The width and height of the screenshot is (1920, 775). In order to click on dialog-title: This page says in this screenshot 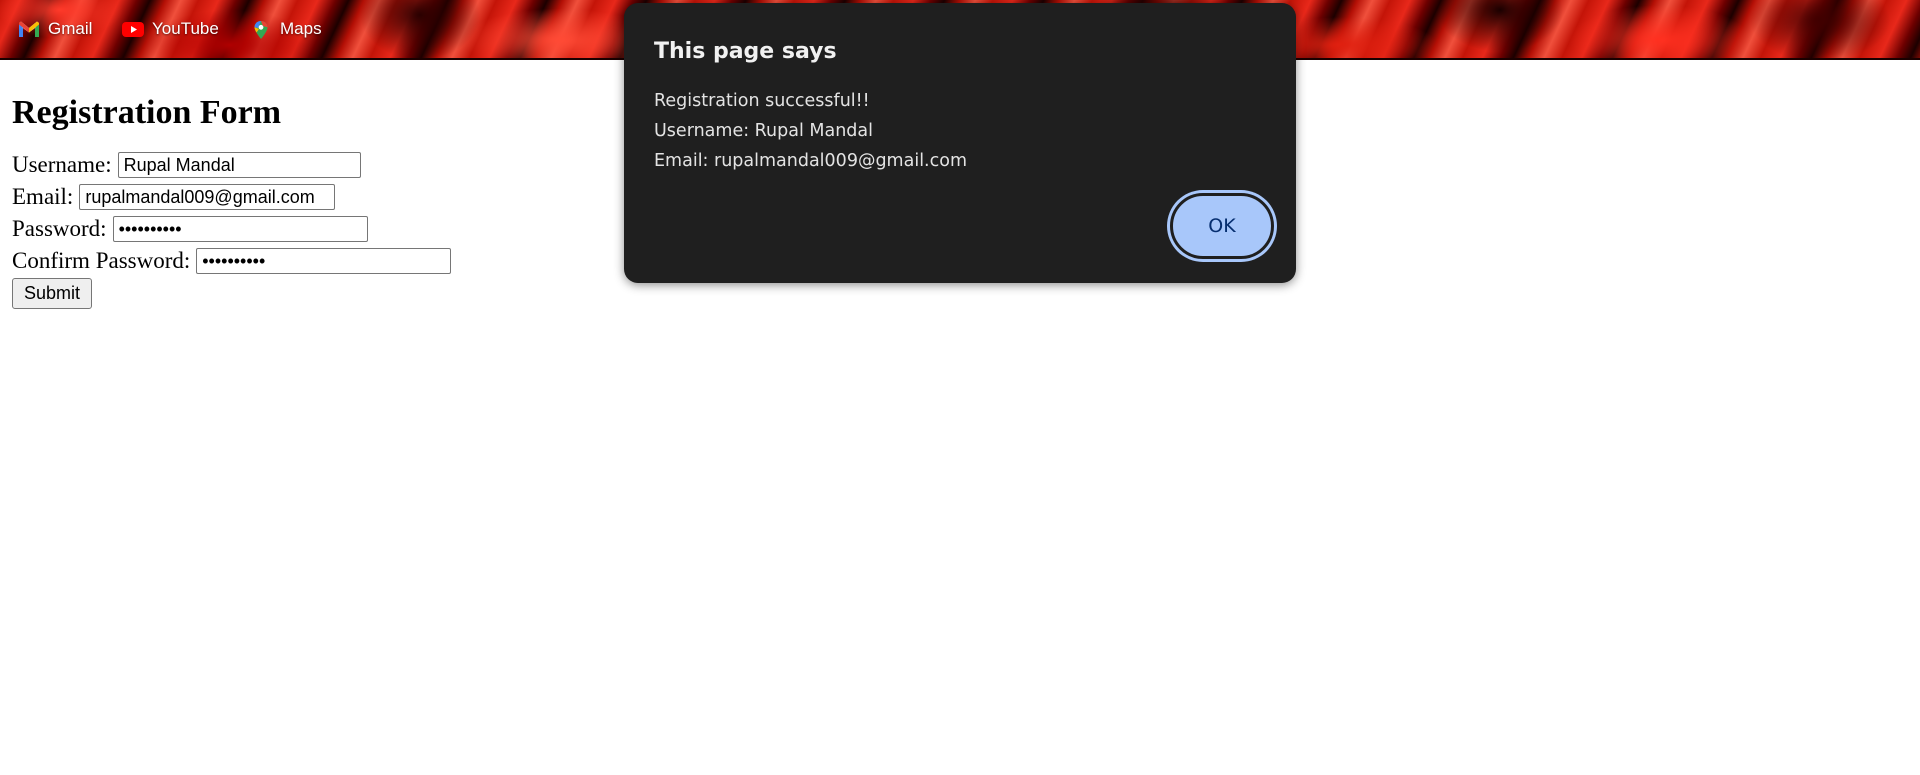, I will do `click(745, 51)`.